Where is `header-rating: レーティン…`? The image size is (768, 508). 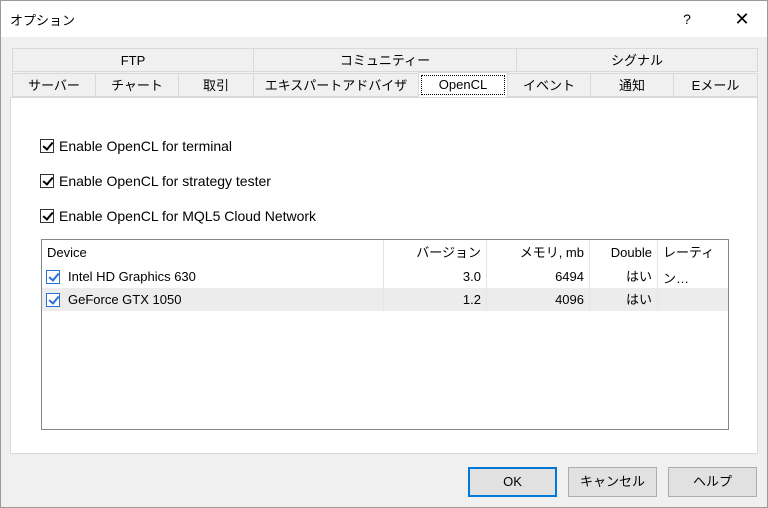
header-rating: レーティン… is located at coordinates (693, 263).